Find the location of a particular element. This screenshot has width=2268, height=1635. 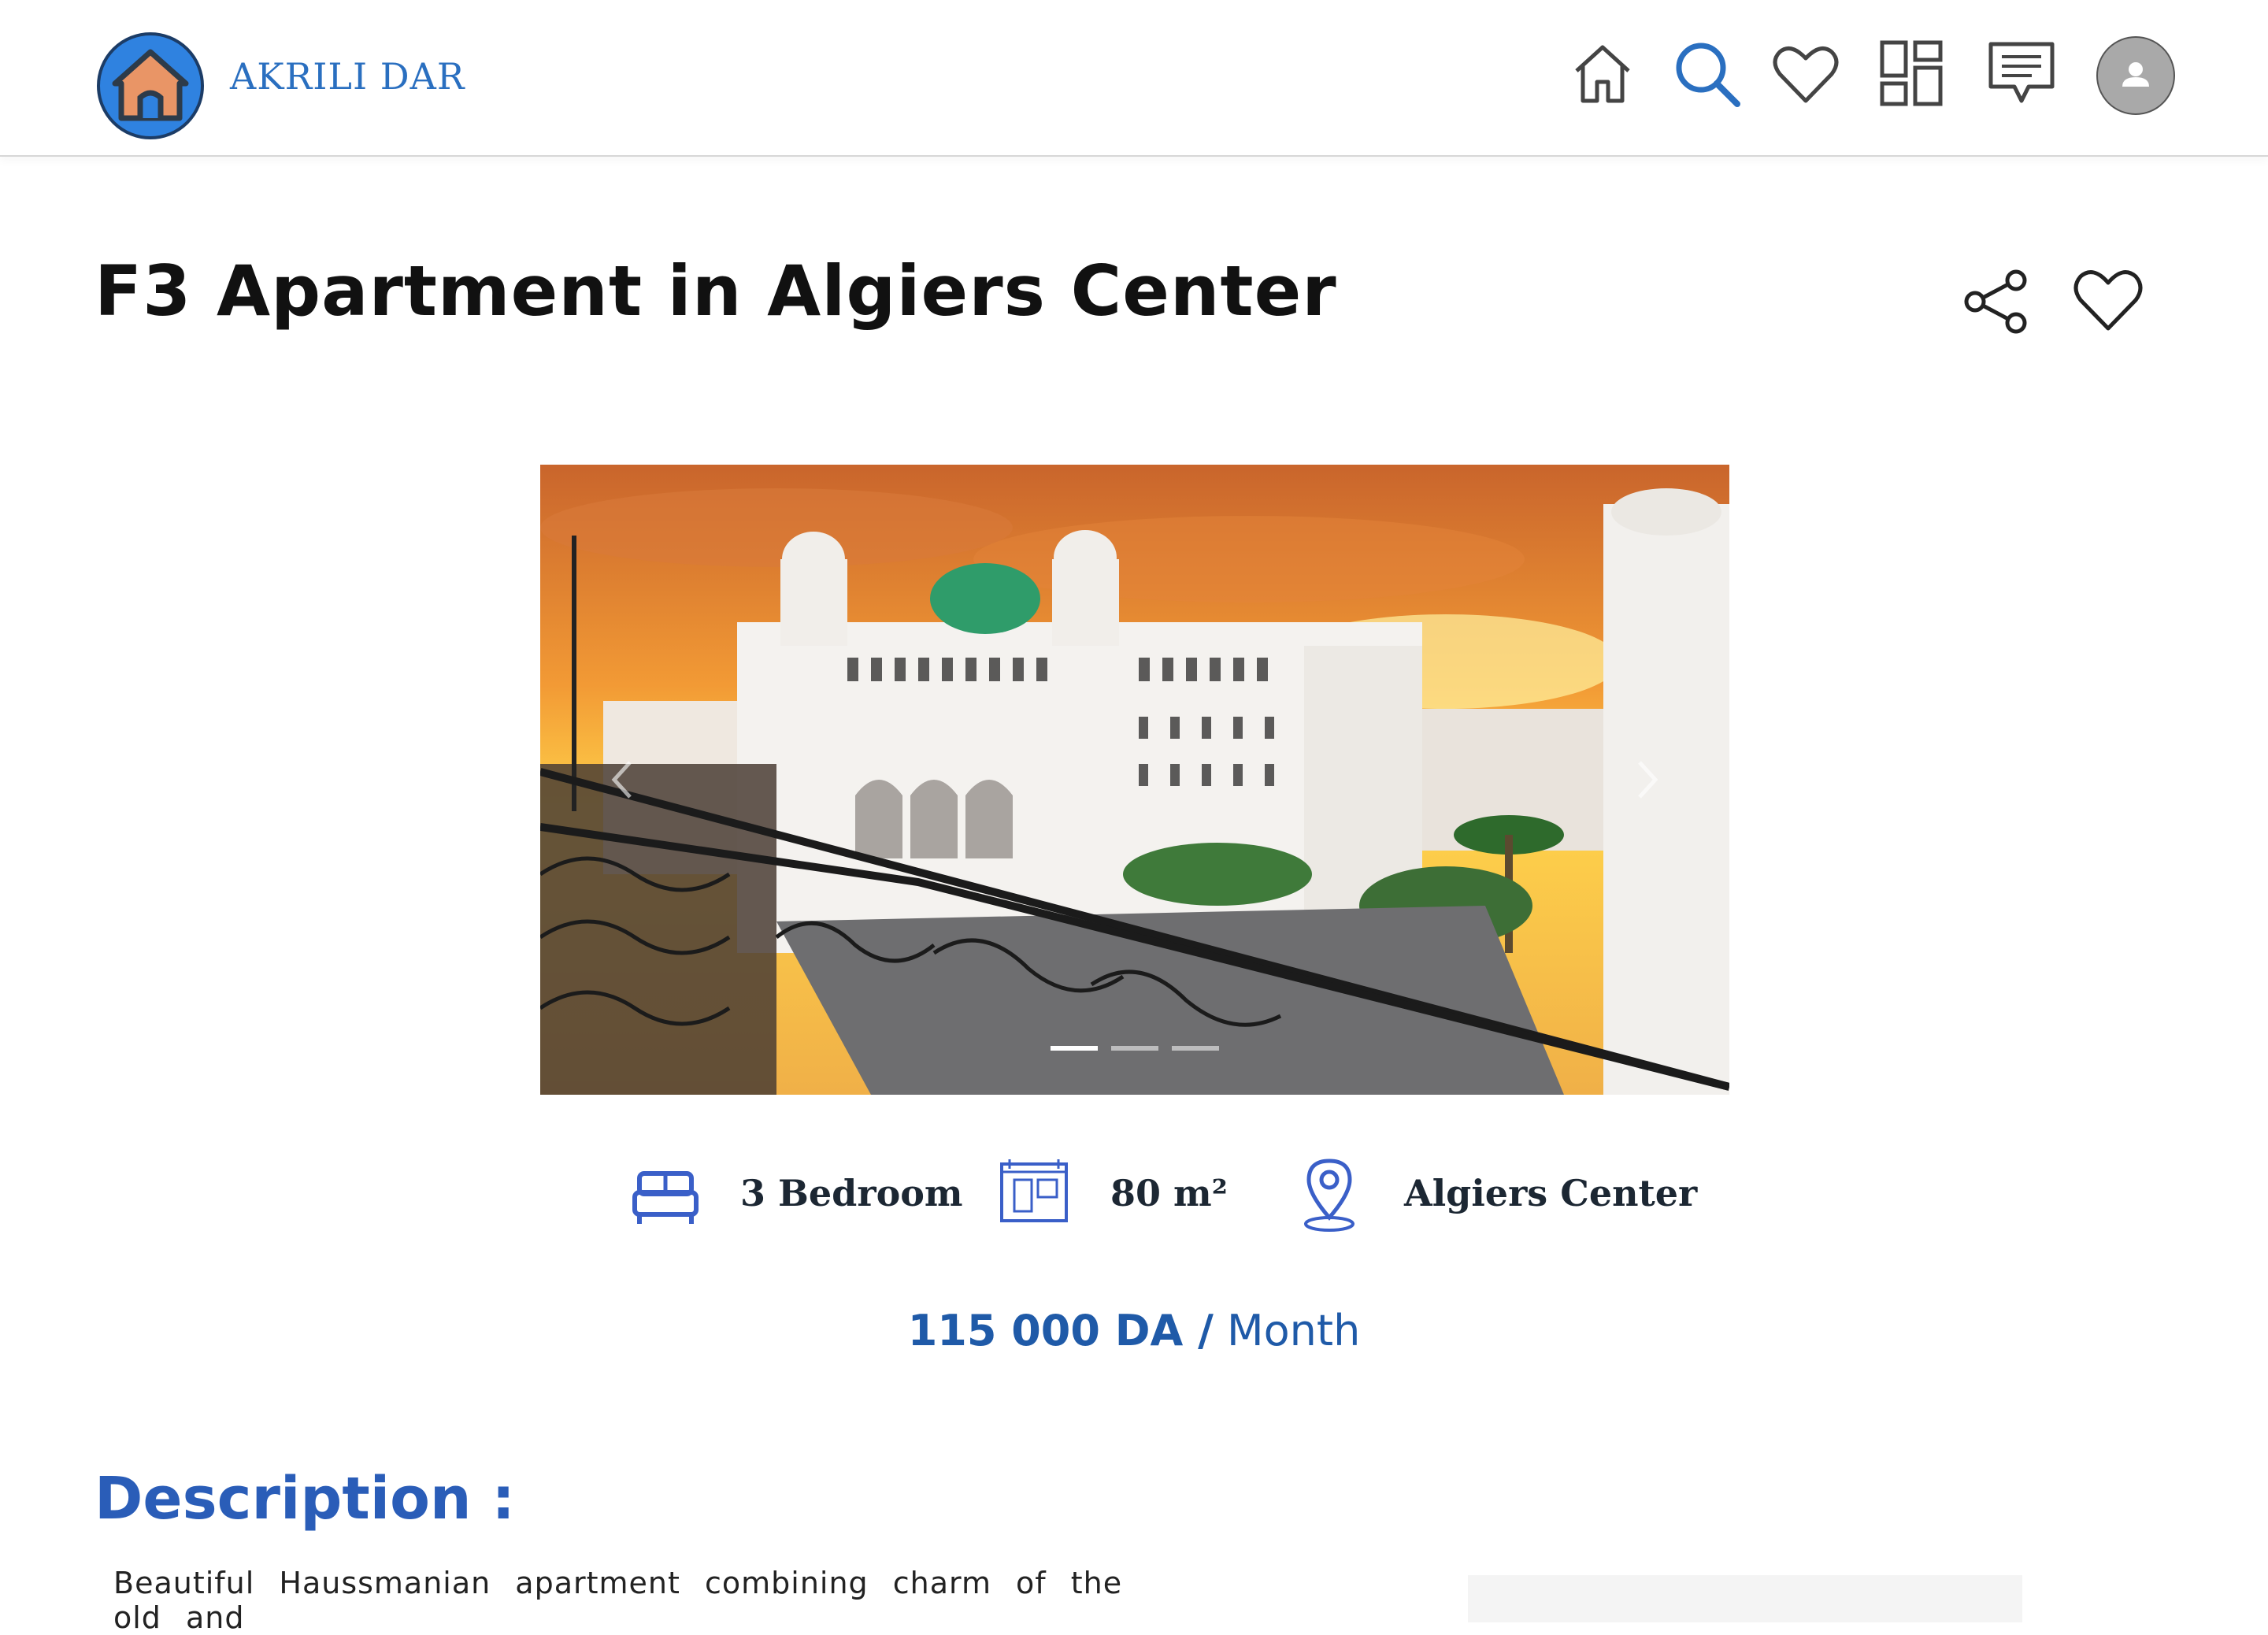

dashboard-icon is located at coordinates (1911, 73).